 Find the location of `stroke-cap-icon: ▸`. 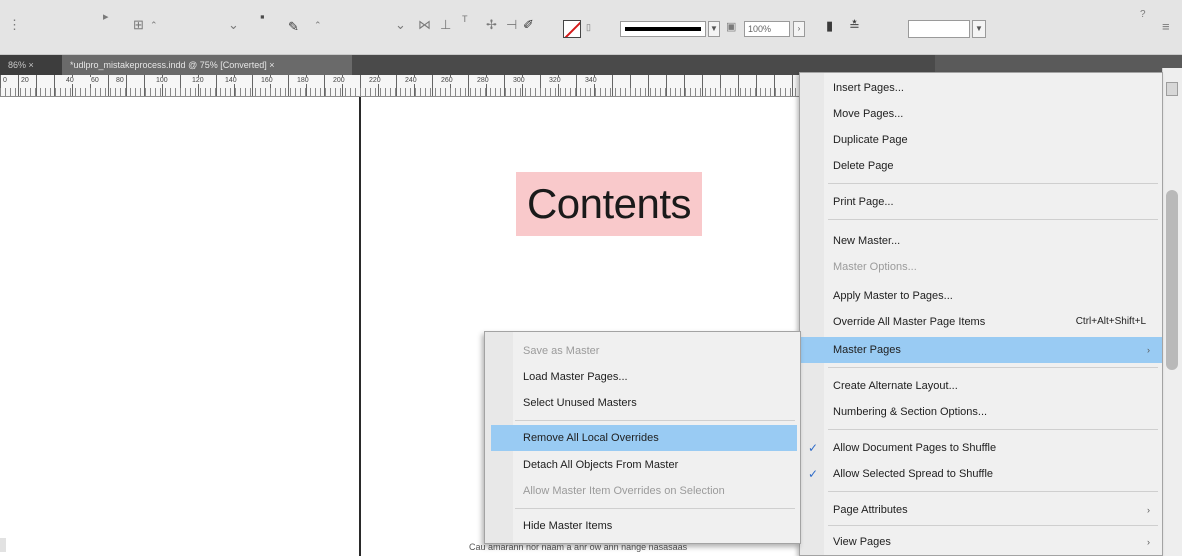

stroke-cap-icon: ▸ is located at coordinates (106, 17).